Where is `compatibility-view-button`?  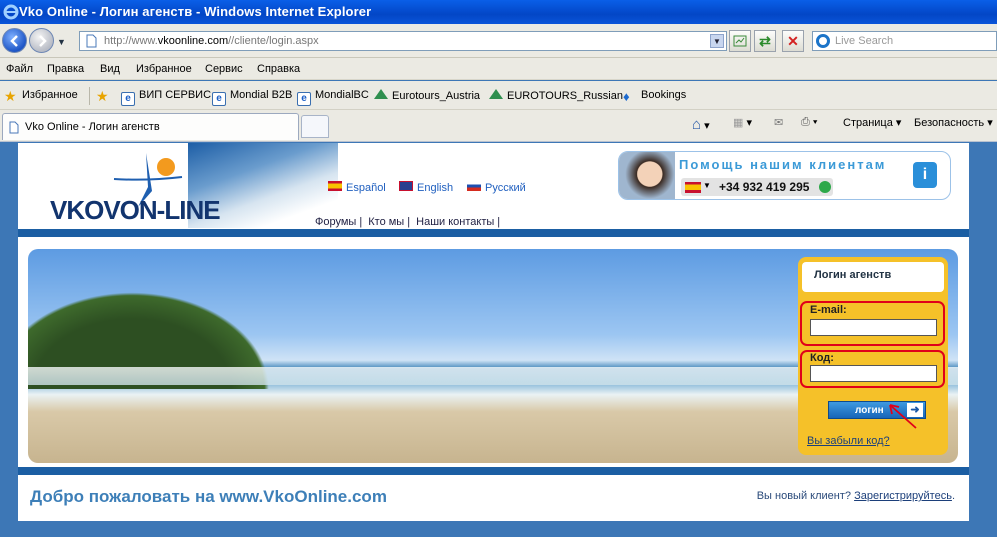 compatibility-view-button is located at coordinates (740, 41).